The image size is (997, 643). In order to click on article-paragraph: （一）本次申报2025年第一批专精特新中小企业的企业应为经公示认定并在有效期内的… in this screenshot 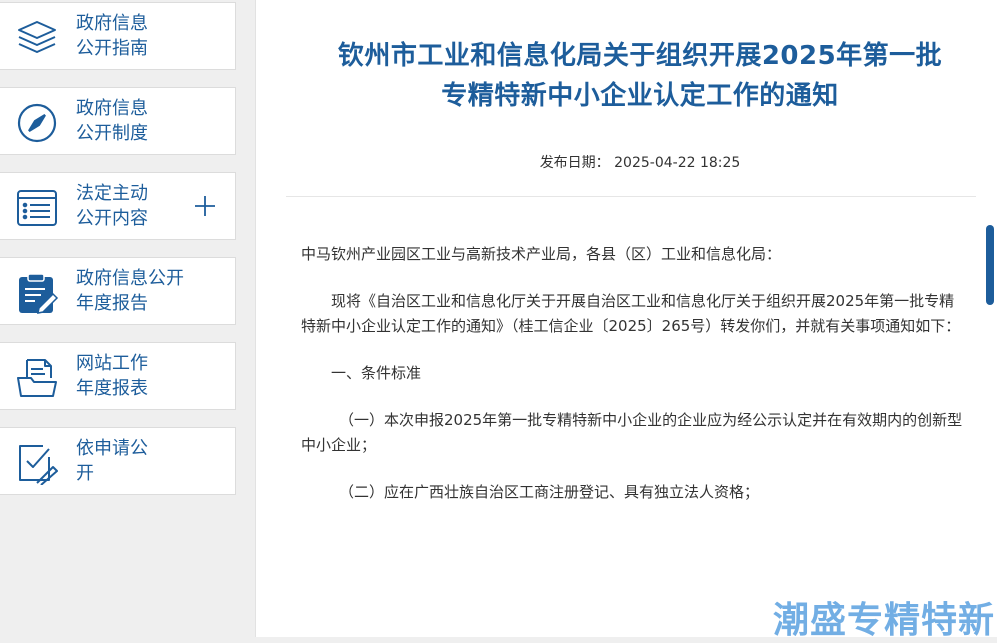, I will do `click(632, 432)`.